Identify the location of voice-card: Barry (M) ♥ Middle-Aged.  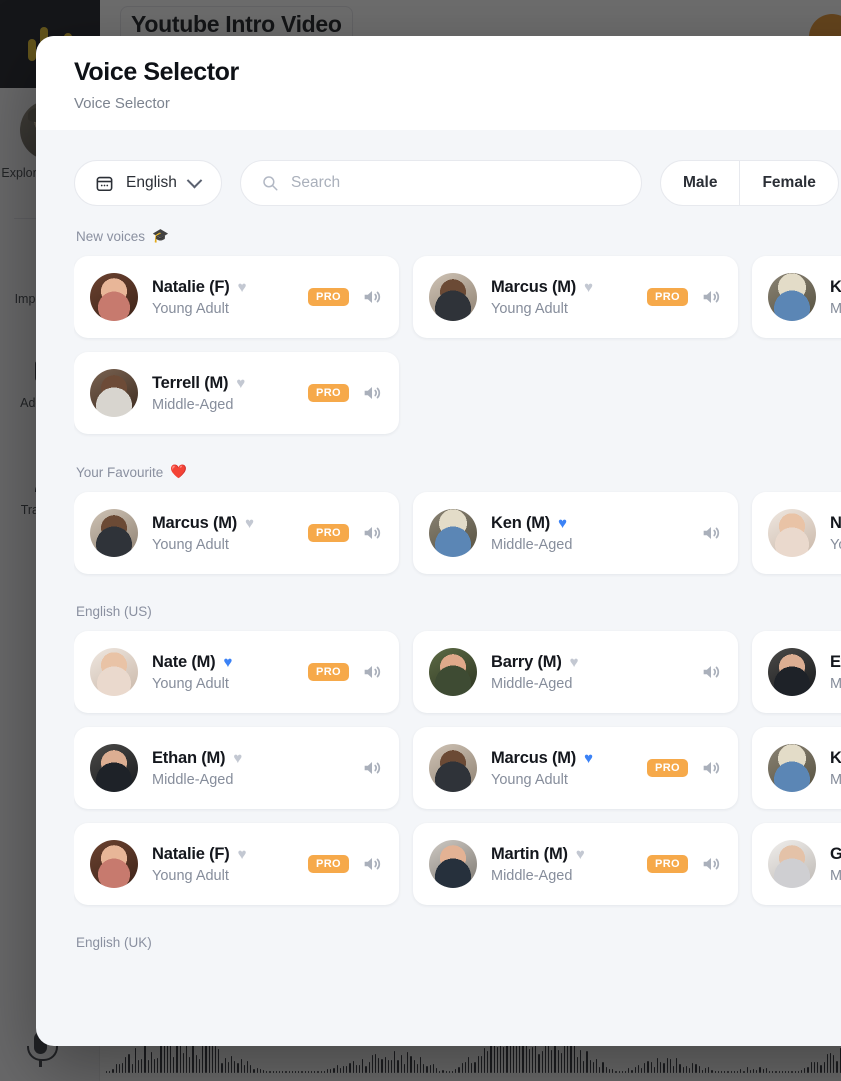
(575, 672).